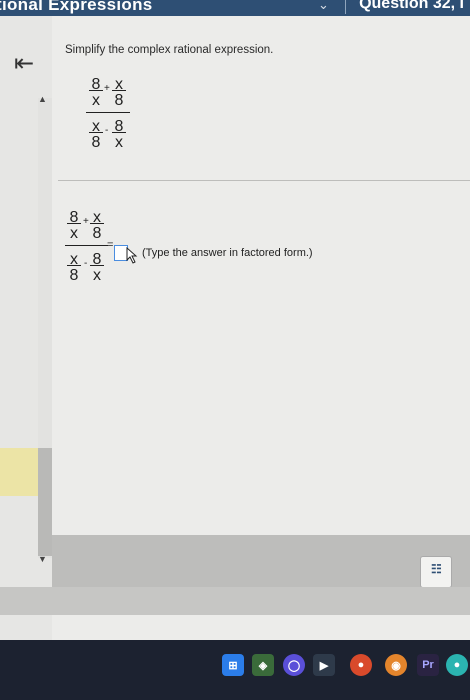 The width and height of the screenshot is (470, 700). What do you see at coordinates (233, 665) in the screenshot?
I see `windows-start-icon: ⊞` at bounding box center [233, 665].